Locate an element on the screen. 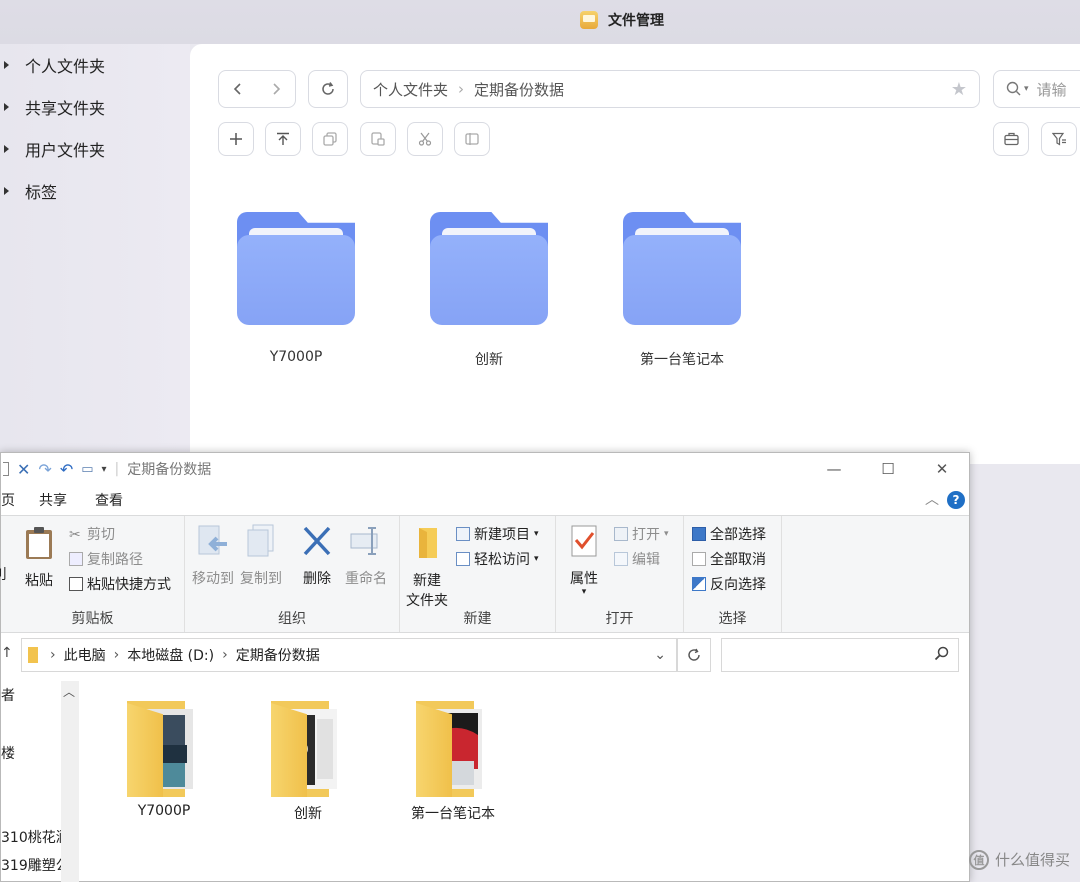 The width and height of the screenshot is (1080, 882). cut-button is located at coordinates (425, 139).